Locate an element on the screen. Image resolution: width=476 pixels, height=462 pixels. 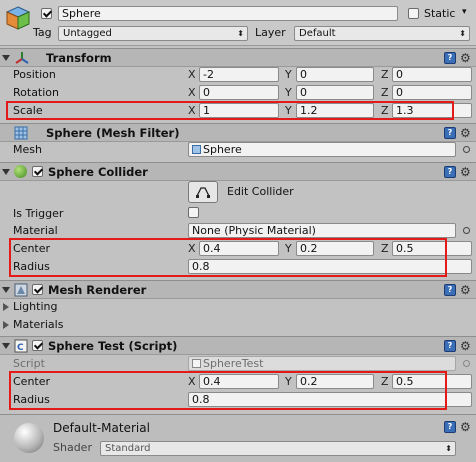
collider-sphere-icon is located at coordinates (20, 171).